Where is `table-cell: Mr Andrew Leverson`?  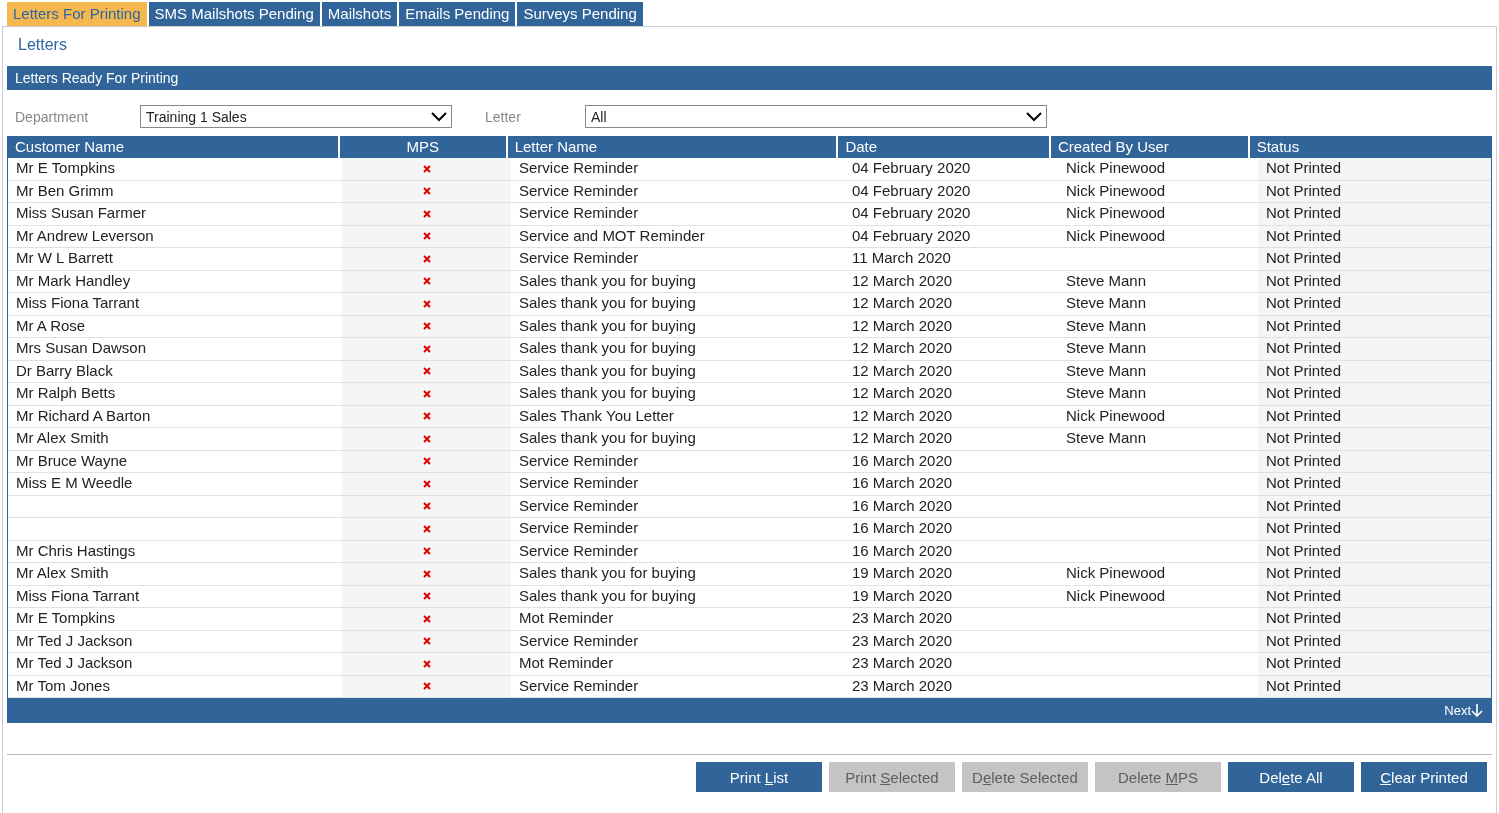
table-cell: Mr Andrew Leverson is located at coordinates (85, 235).